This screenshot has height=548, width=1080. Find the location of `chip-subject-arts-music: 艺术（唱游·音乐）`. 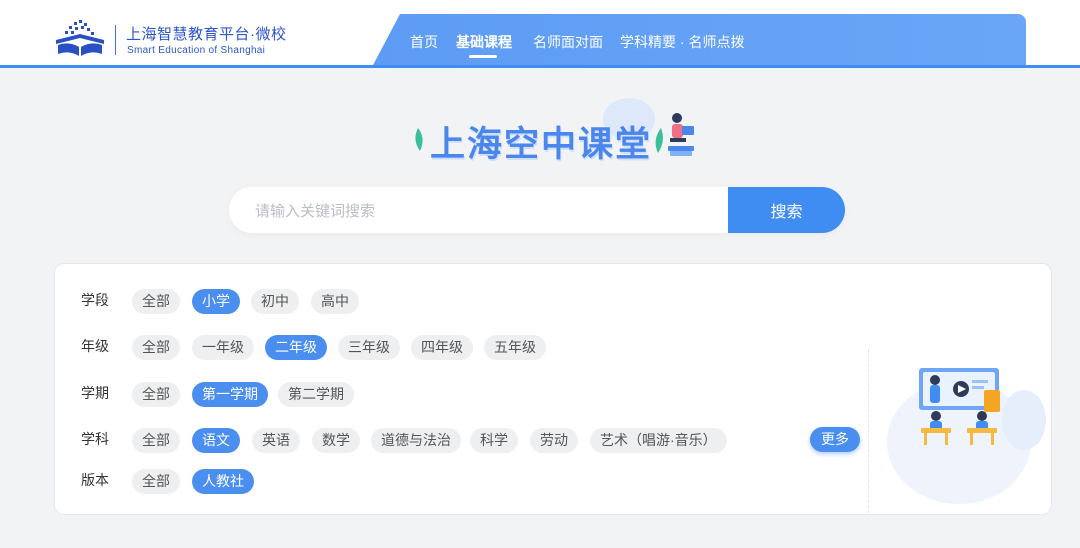

chip-subject-arts-music: 艺术（唱游·音乐） is located at coordinates (658, 440).